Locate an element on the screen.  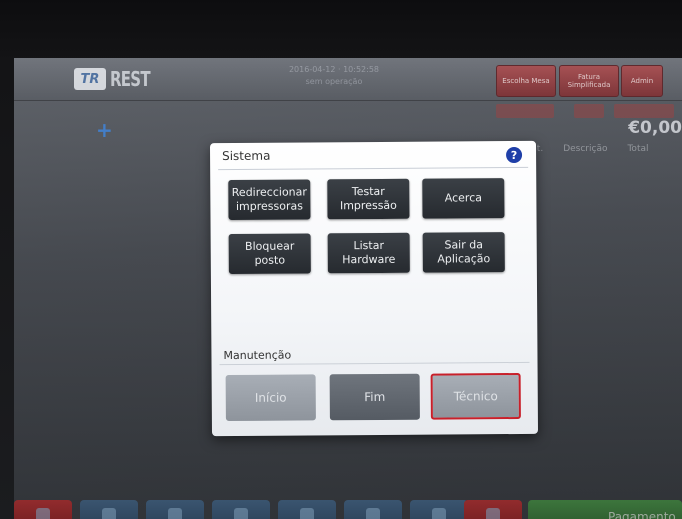
toolbar-button-delete is located at coordinates (43, 509).